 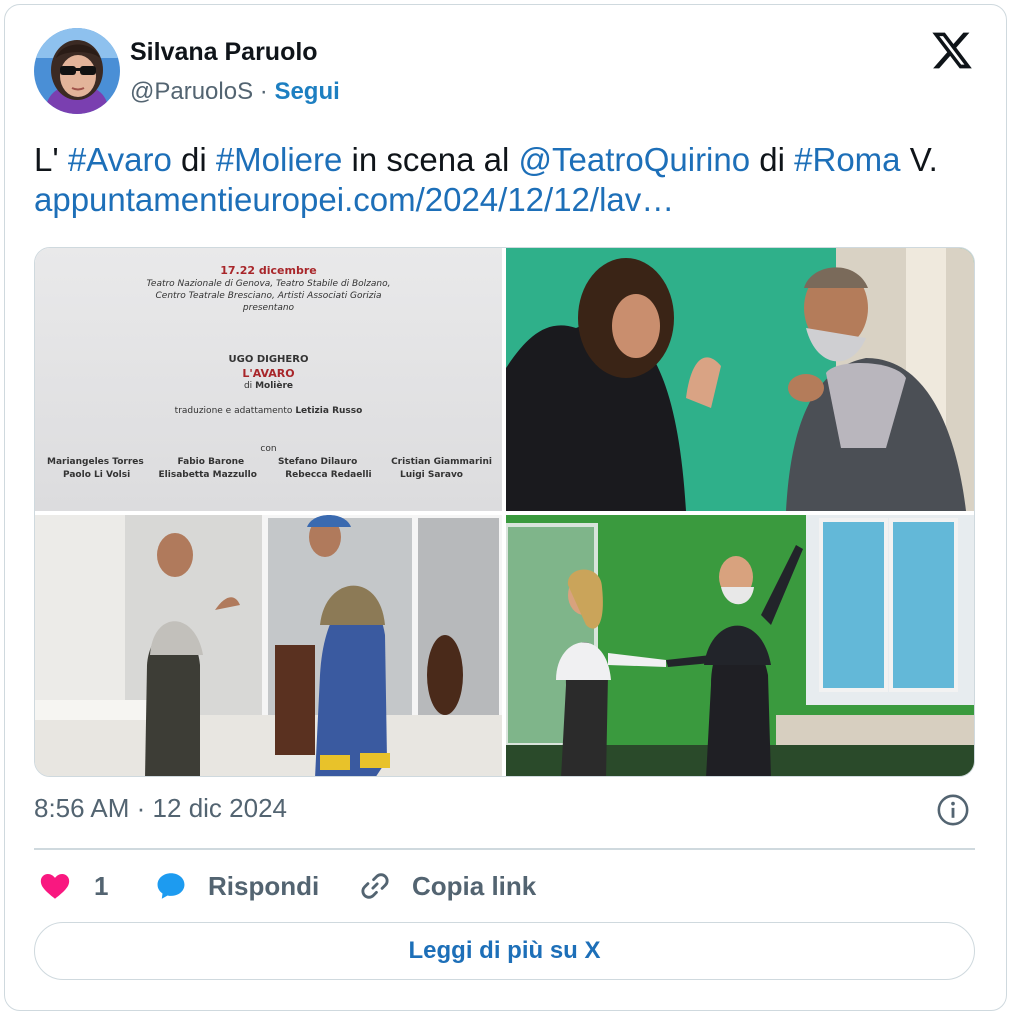 I want to click on timestamp: 8:56 AM · 12 dic 2024, so click(x=160, y=808).